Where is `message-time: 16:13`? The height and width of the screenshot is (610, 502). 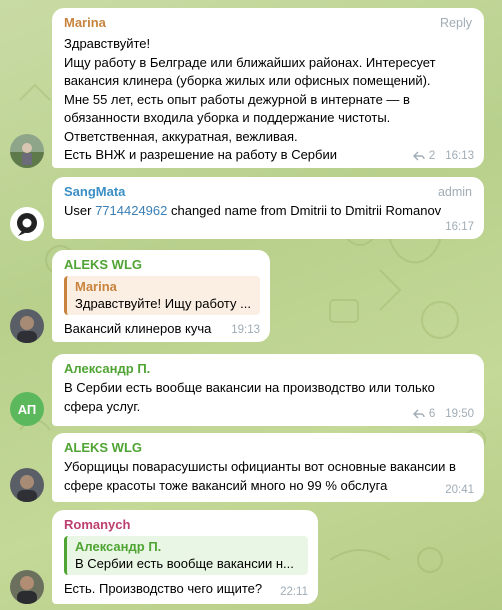 message-time: 16:13 is located at coordinates (459, 156).